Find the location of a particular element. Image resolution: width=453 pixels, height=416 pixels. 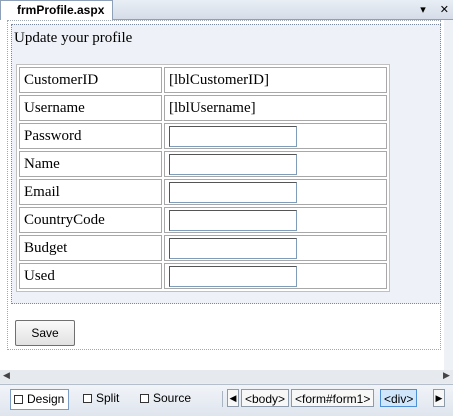

used-textbox is located at coordinates (233, 276).